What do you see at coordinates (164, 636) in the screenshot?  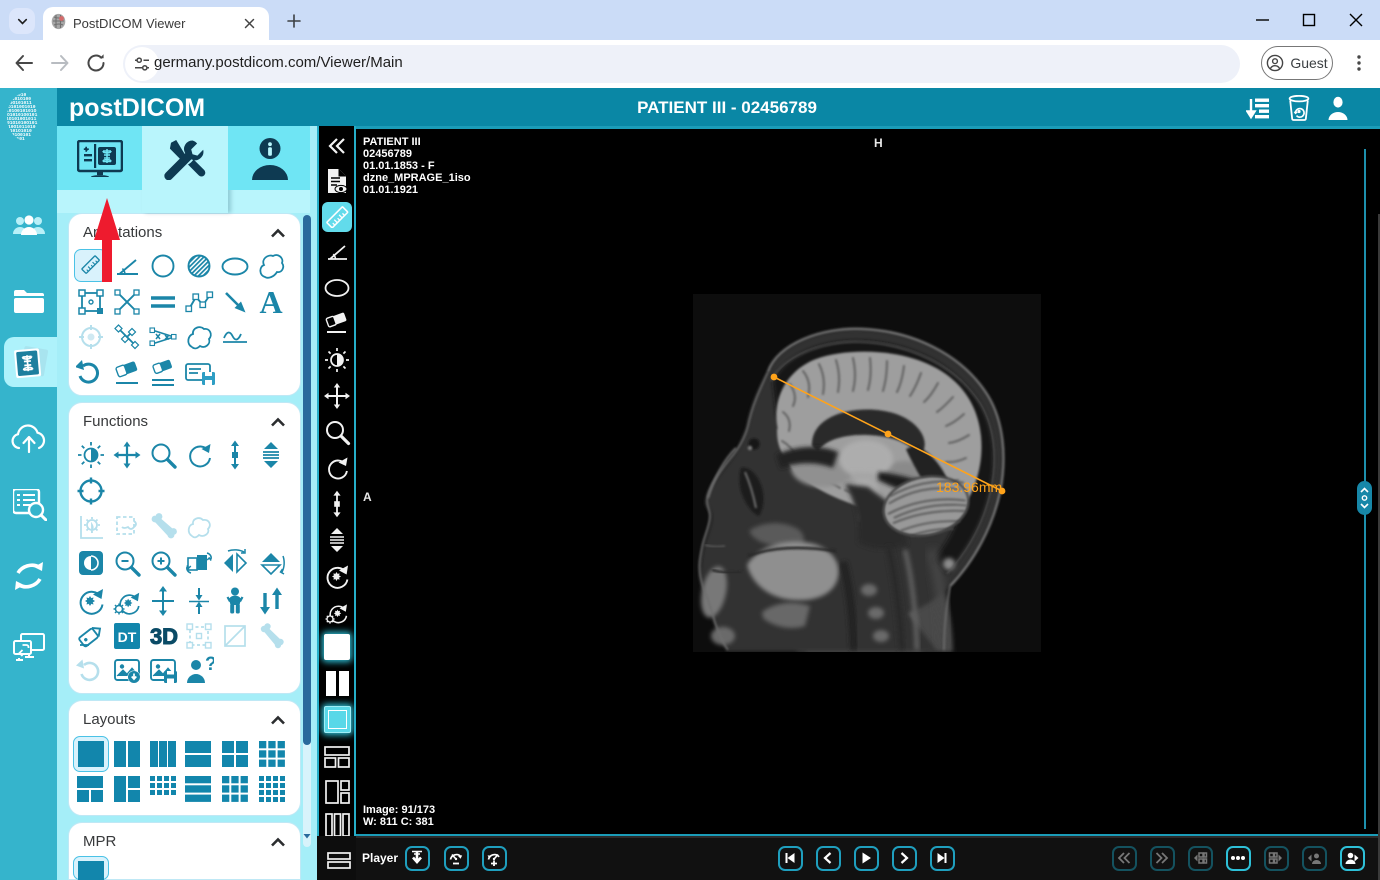 I see `svg-text: 3D` at bounding box center [164, 636].